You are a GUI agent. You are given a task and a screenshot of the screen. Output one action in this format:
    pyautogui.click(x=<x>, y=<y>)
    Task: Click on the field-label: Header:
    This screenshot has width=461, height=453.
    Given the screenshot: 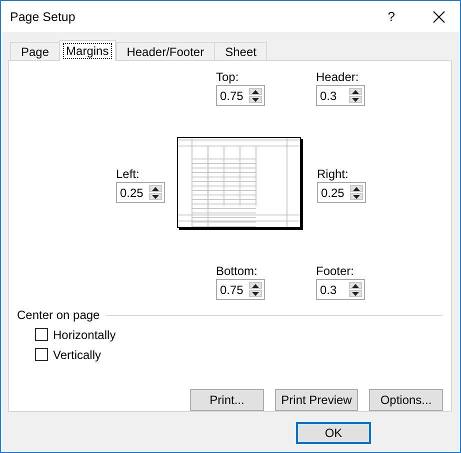 What is the action you would take?
    pyautogui.click(x=338, y=77)
    